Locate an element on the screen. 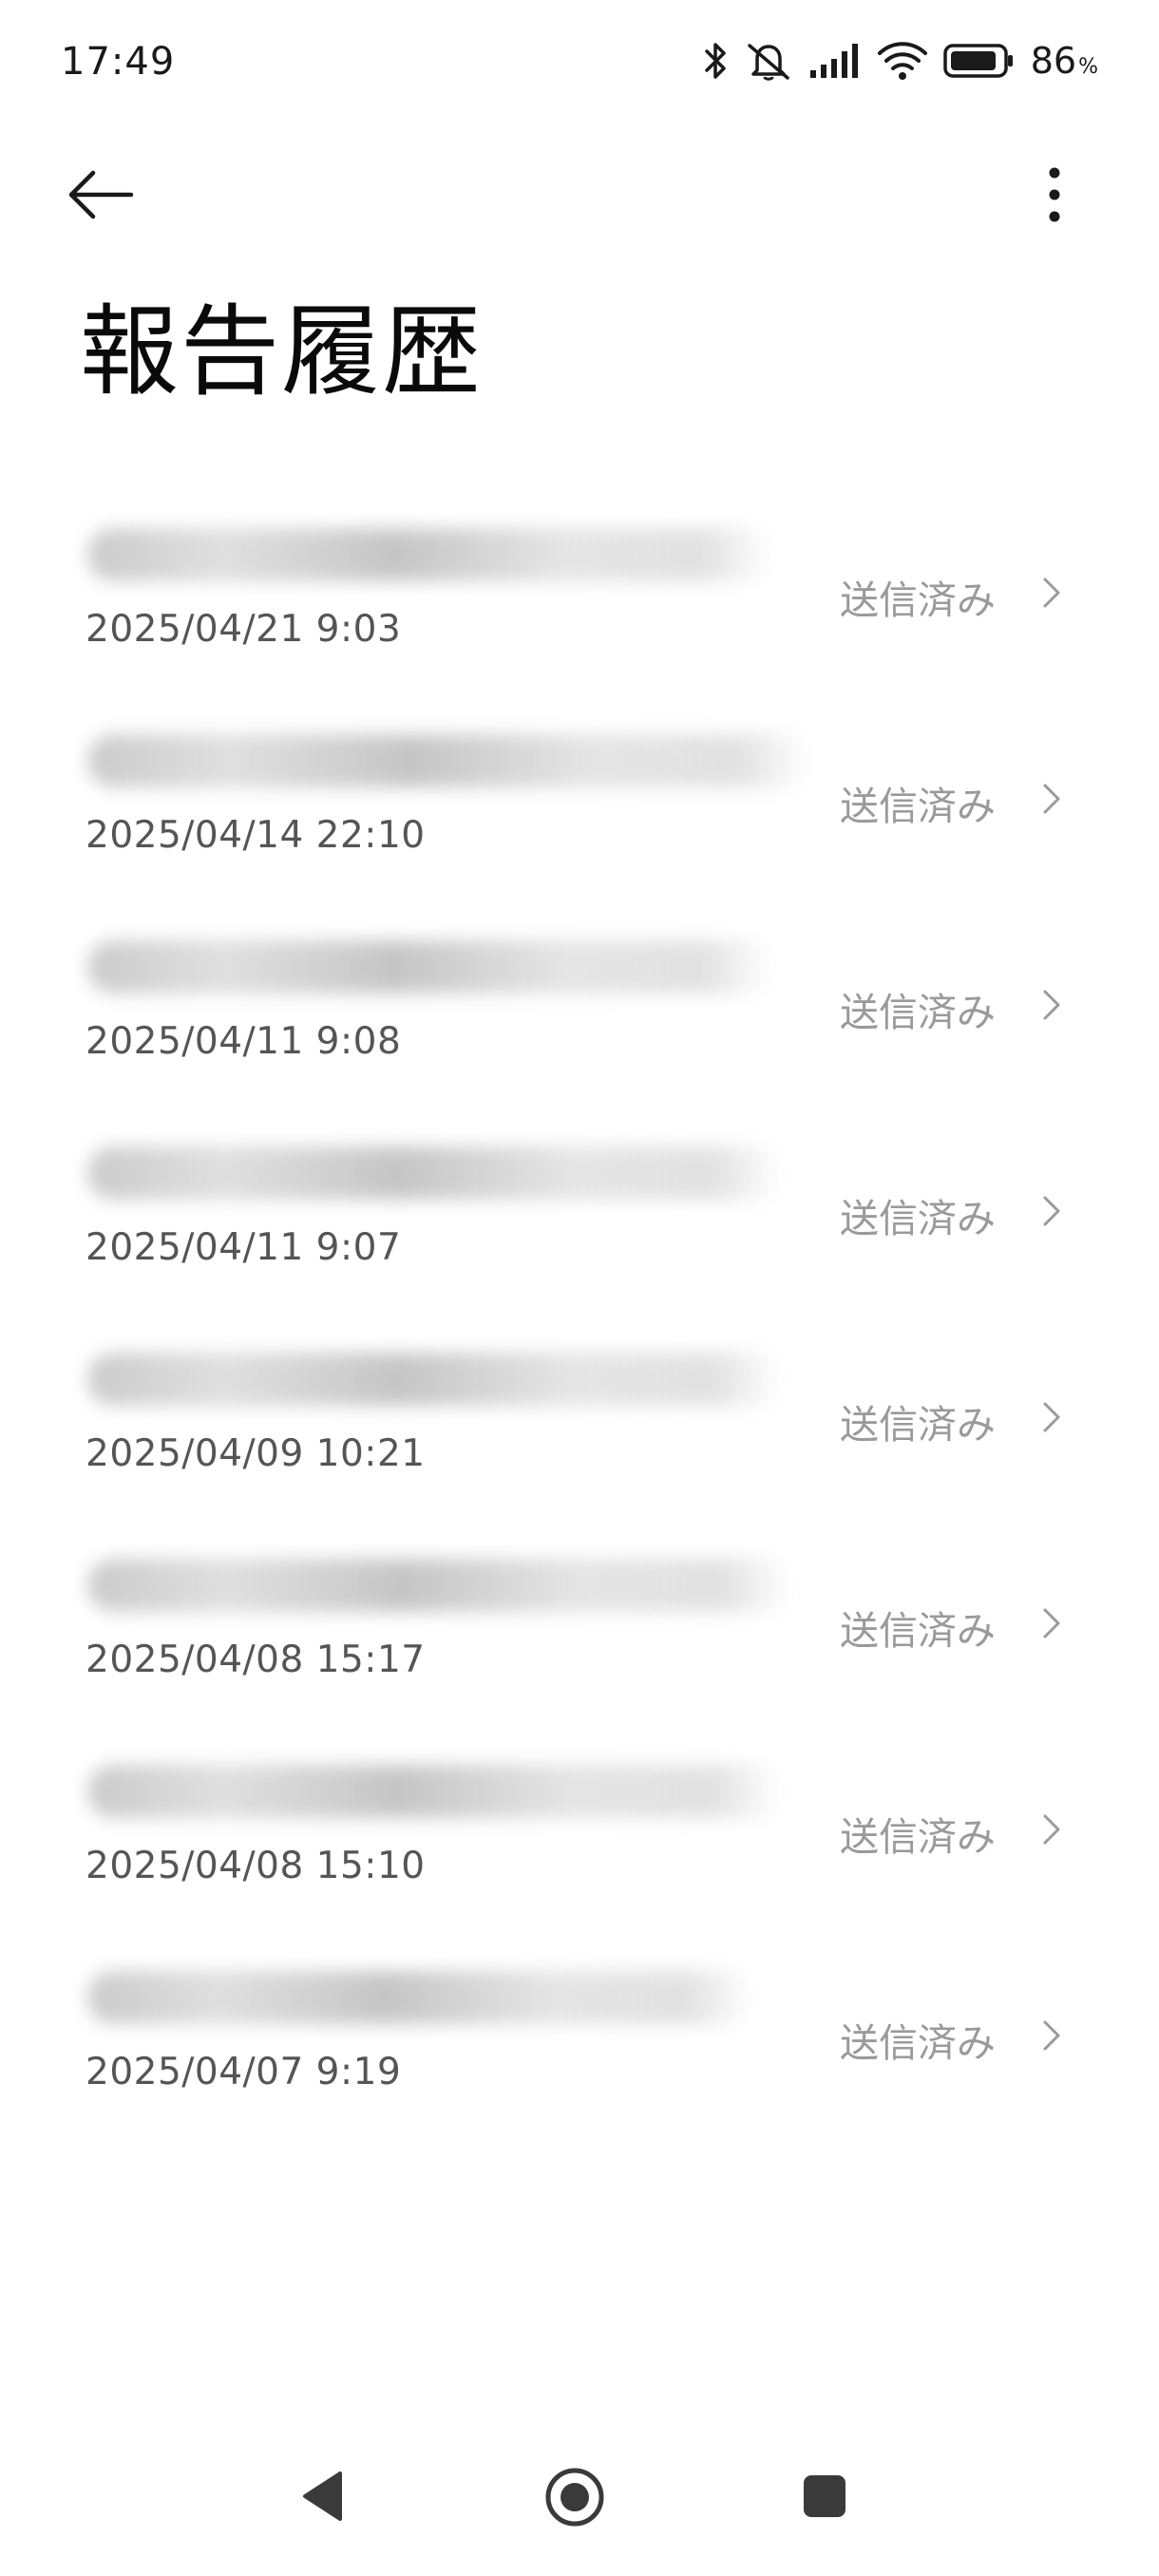  report-date: 2025/04/08 15:10 is located at coordinates (256, 1866).